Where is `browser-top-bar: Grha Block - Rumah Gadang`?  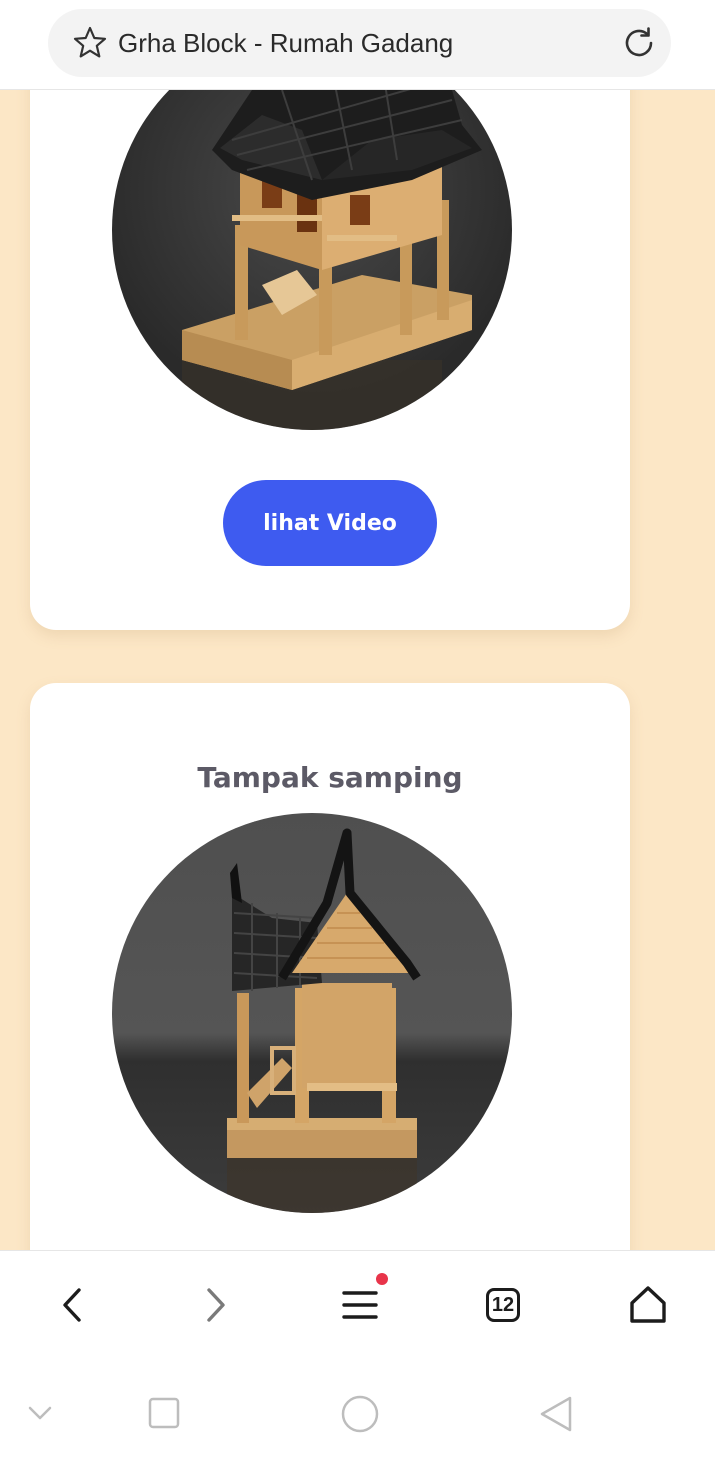
browser-top-bar: Grha Block - Rumah Gadang is located at coordinates (357, 45).